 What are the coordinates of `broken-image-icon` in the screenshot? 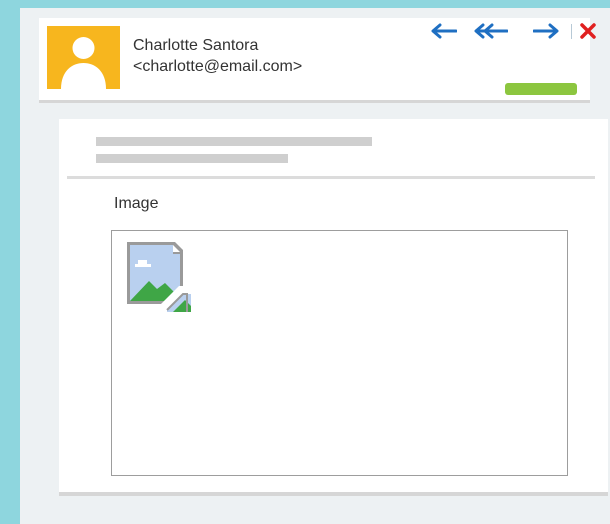 It's located at (161, 279).